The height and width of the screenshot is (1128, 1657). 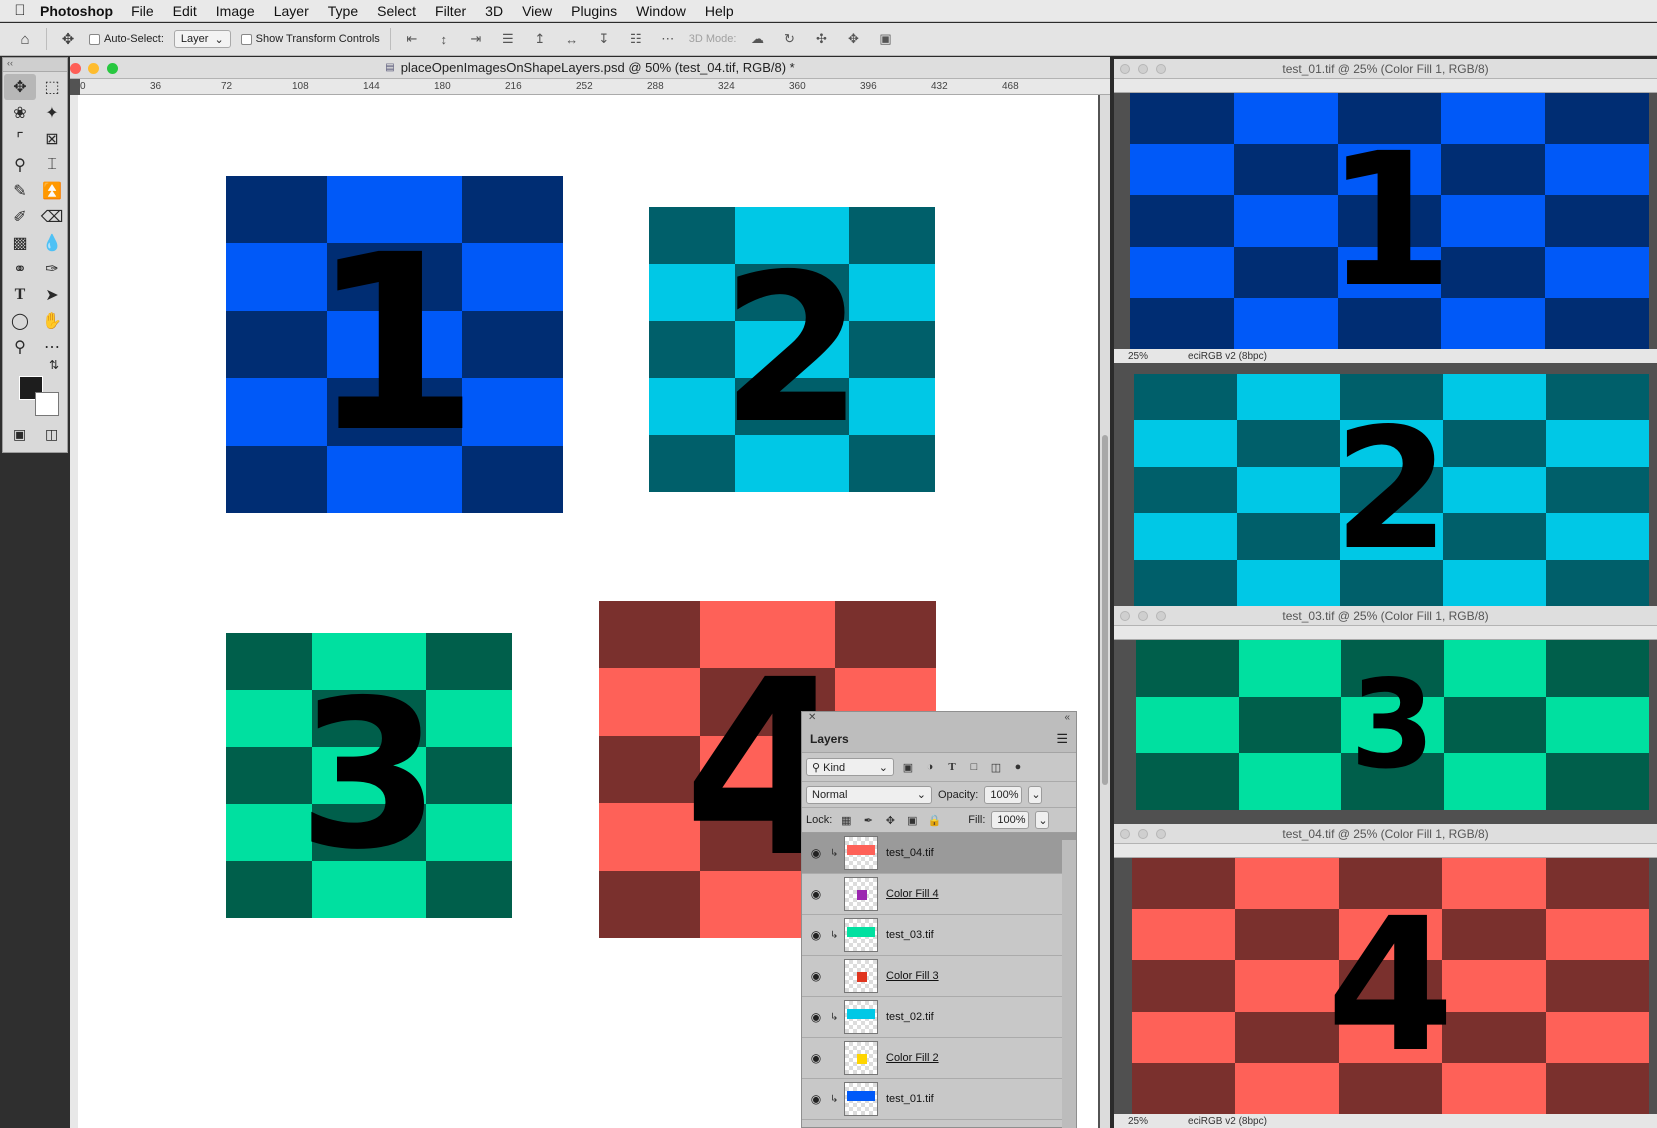 I want to click on auto-select-checkbox: Auto-Select:, so click(x=126, y=39).